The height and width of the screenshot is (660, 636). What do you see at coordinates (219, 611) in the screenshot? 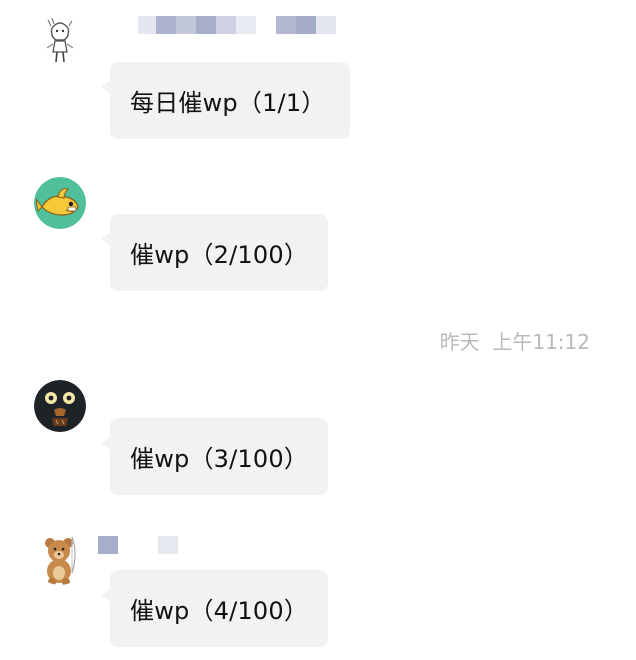
I see `message-text: 催wp（4/100）` at bounding box center [219, 611].